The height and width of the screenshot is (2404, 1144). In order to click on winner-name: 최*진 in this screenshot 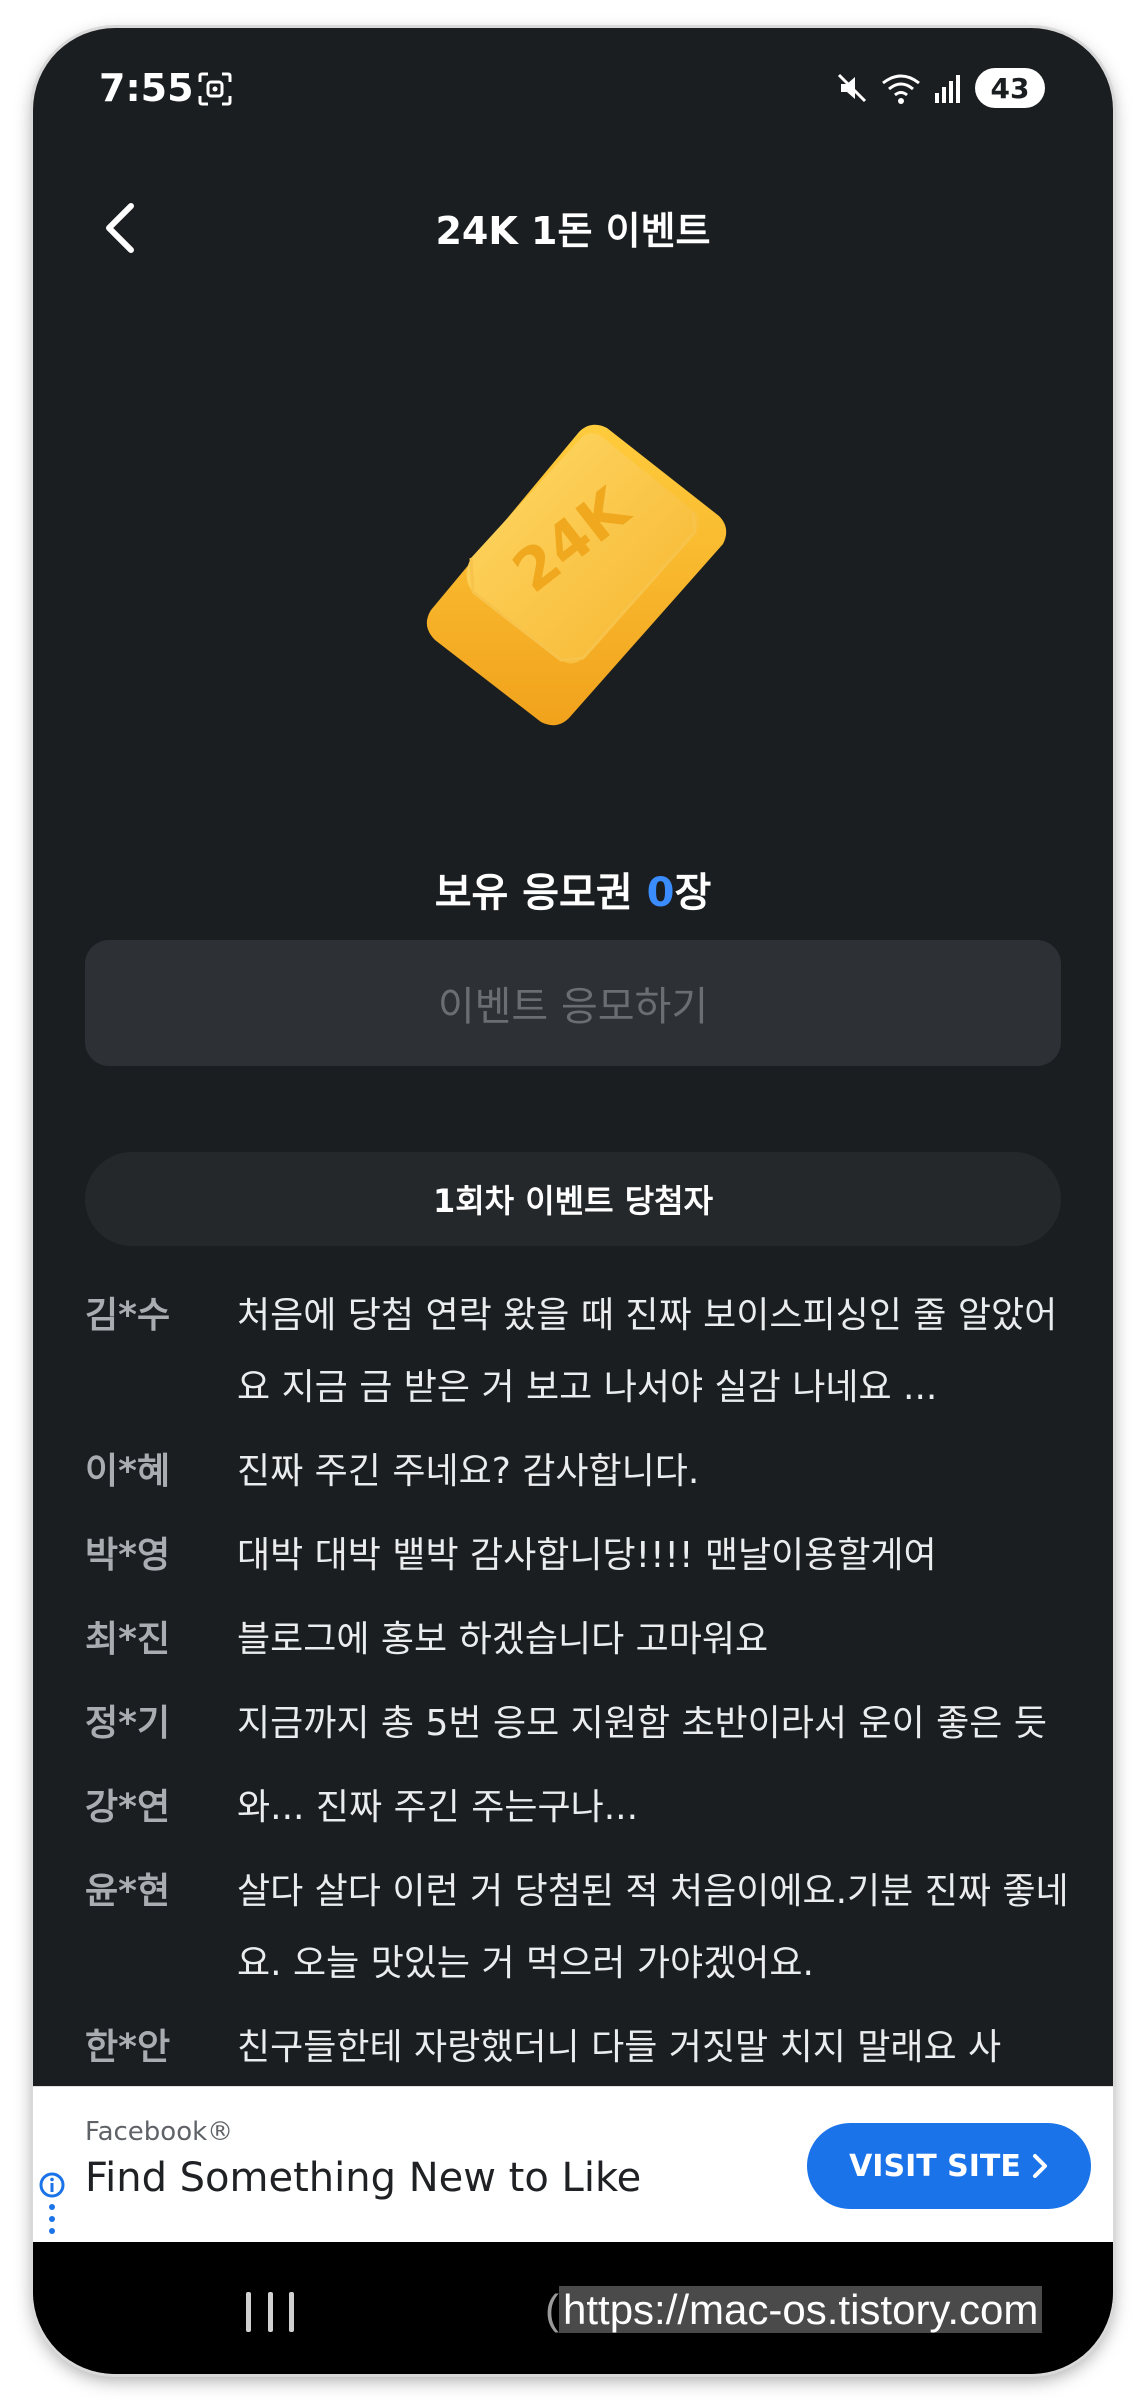, I will do `click(128, 1639)`.